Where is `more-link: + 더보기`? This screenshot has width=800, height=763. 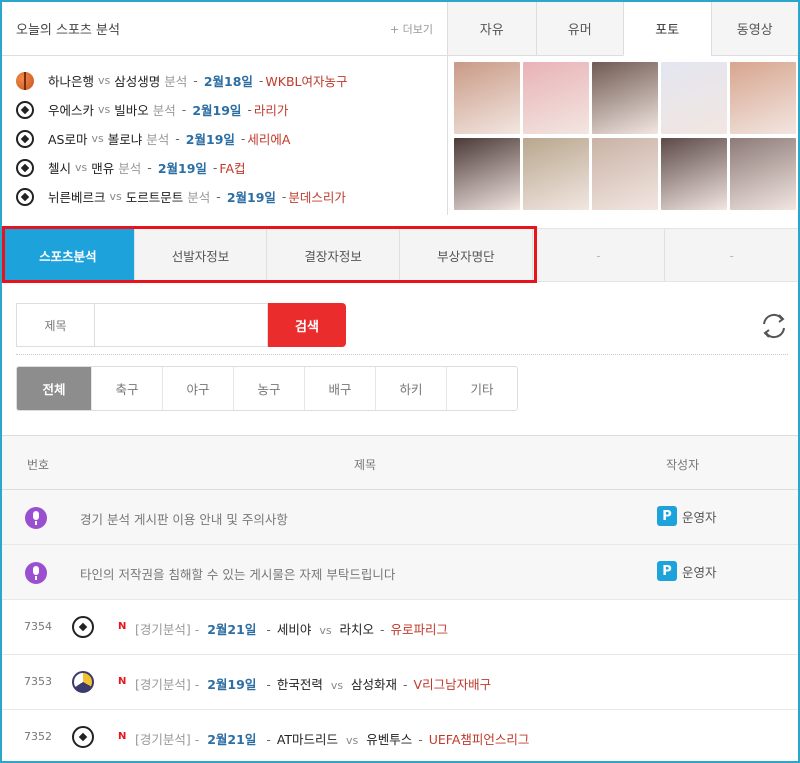 more-link: + 더보기 is located at coordinates (411, 29).